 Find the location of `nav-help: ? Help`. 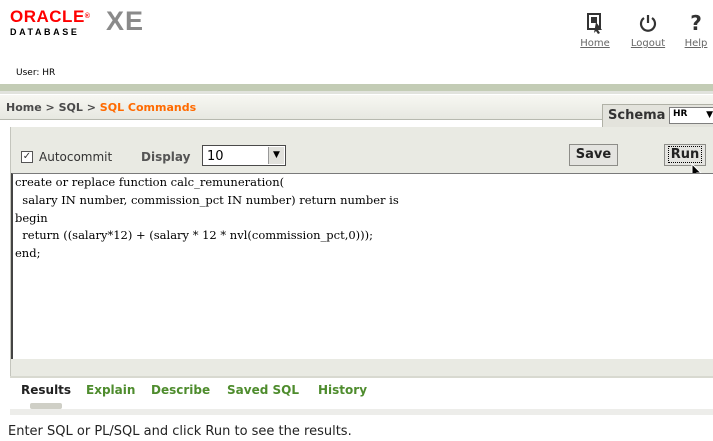

nav-help: ? Help is located at coordinates (696, 28).